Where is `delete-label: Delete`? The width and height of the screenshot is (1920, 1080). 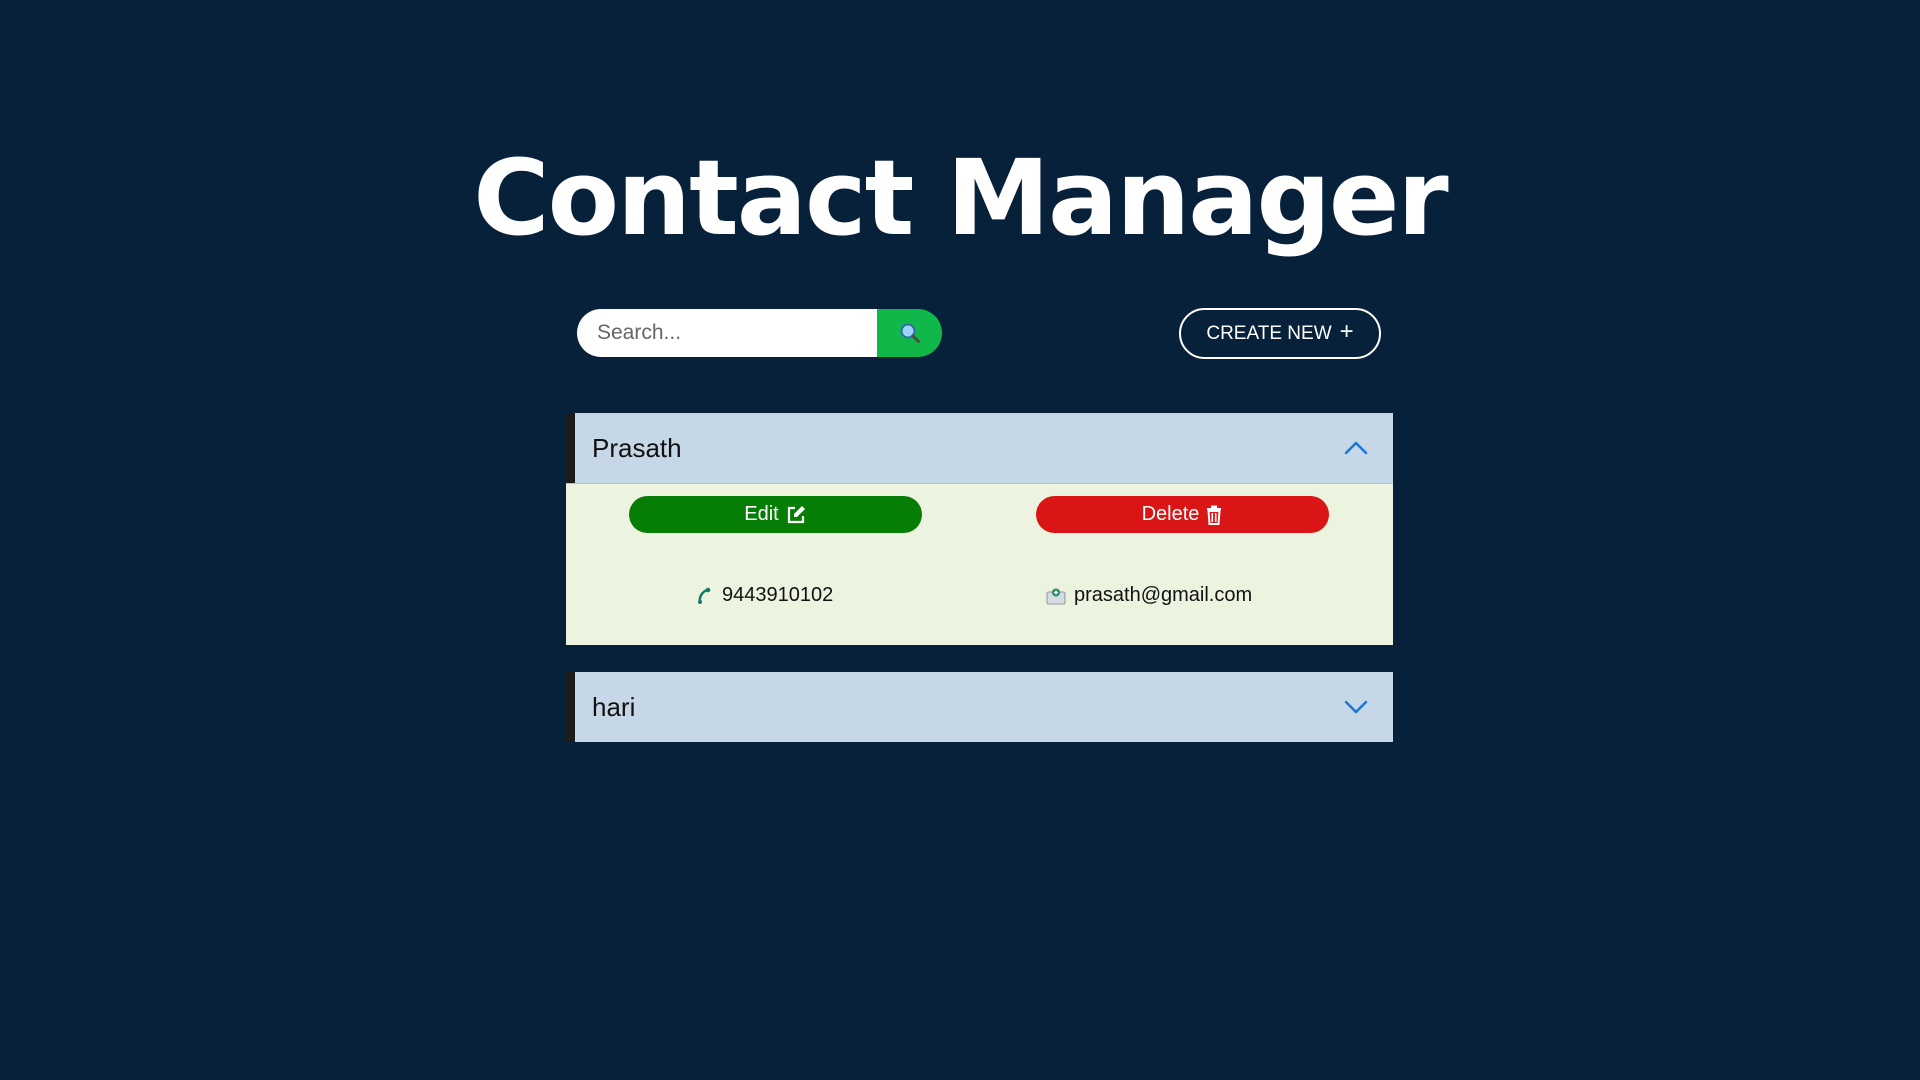 delete-label: Delete is located at coordinates (1170, 514).